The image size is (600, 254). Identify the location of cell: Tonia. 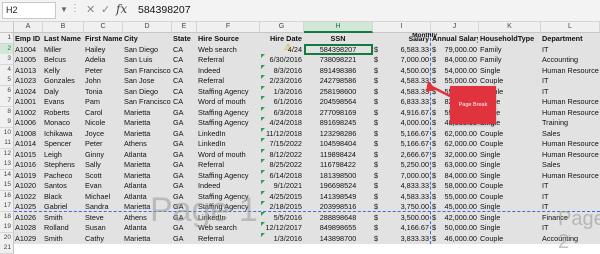
(103, 91).